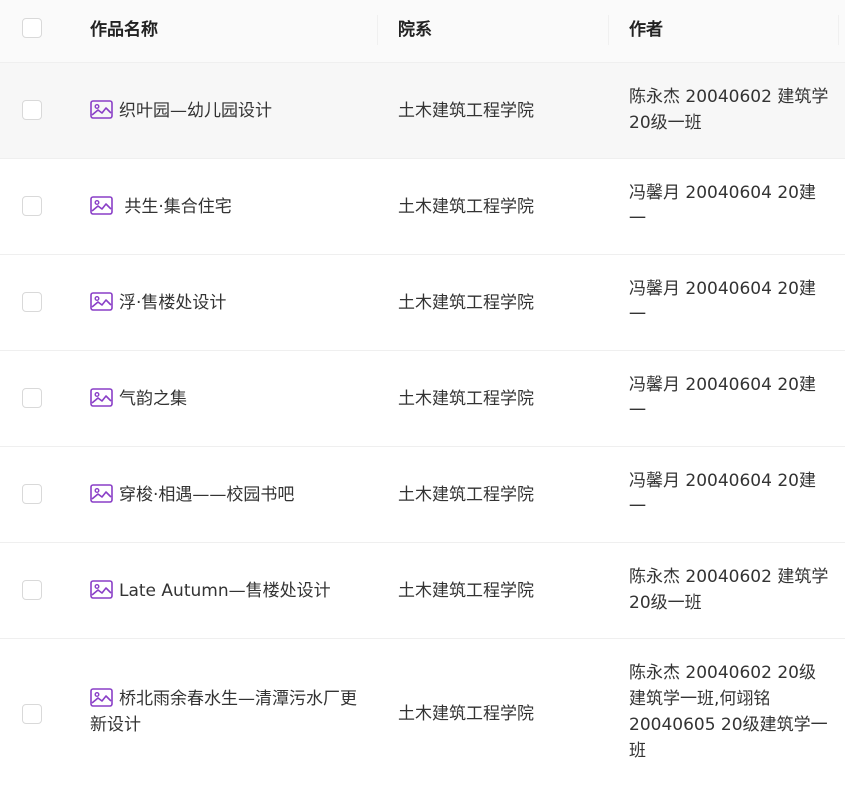 Image resolution: width=845 pixels, height=789 pixels. What do you see at coordinates (172, 303) in the screenshot?
I see `work-name: 浮·售楼处设计` at bounding box center [172, 303].